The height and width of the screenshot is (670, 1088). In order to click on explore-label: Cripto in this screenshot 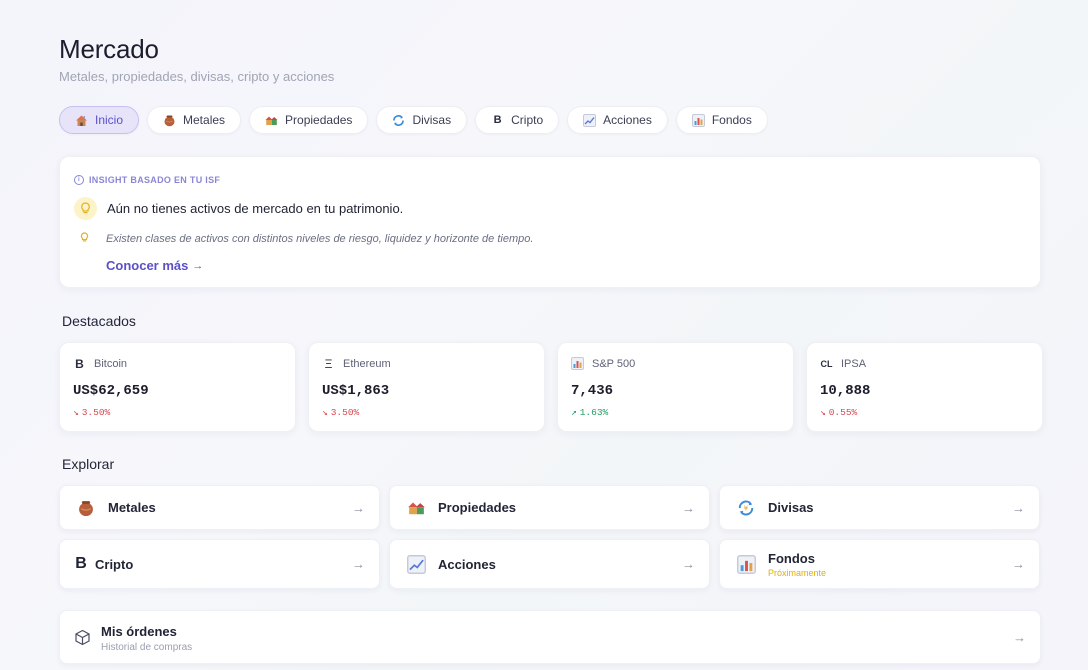, I will do `click(114, 564)`.